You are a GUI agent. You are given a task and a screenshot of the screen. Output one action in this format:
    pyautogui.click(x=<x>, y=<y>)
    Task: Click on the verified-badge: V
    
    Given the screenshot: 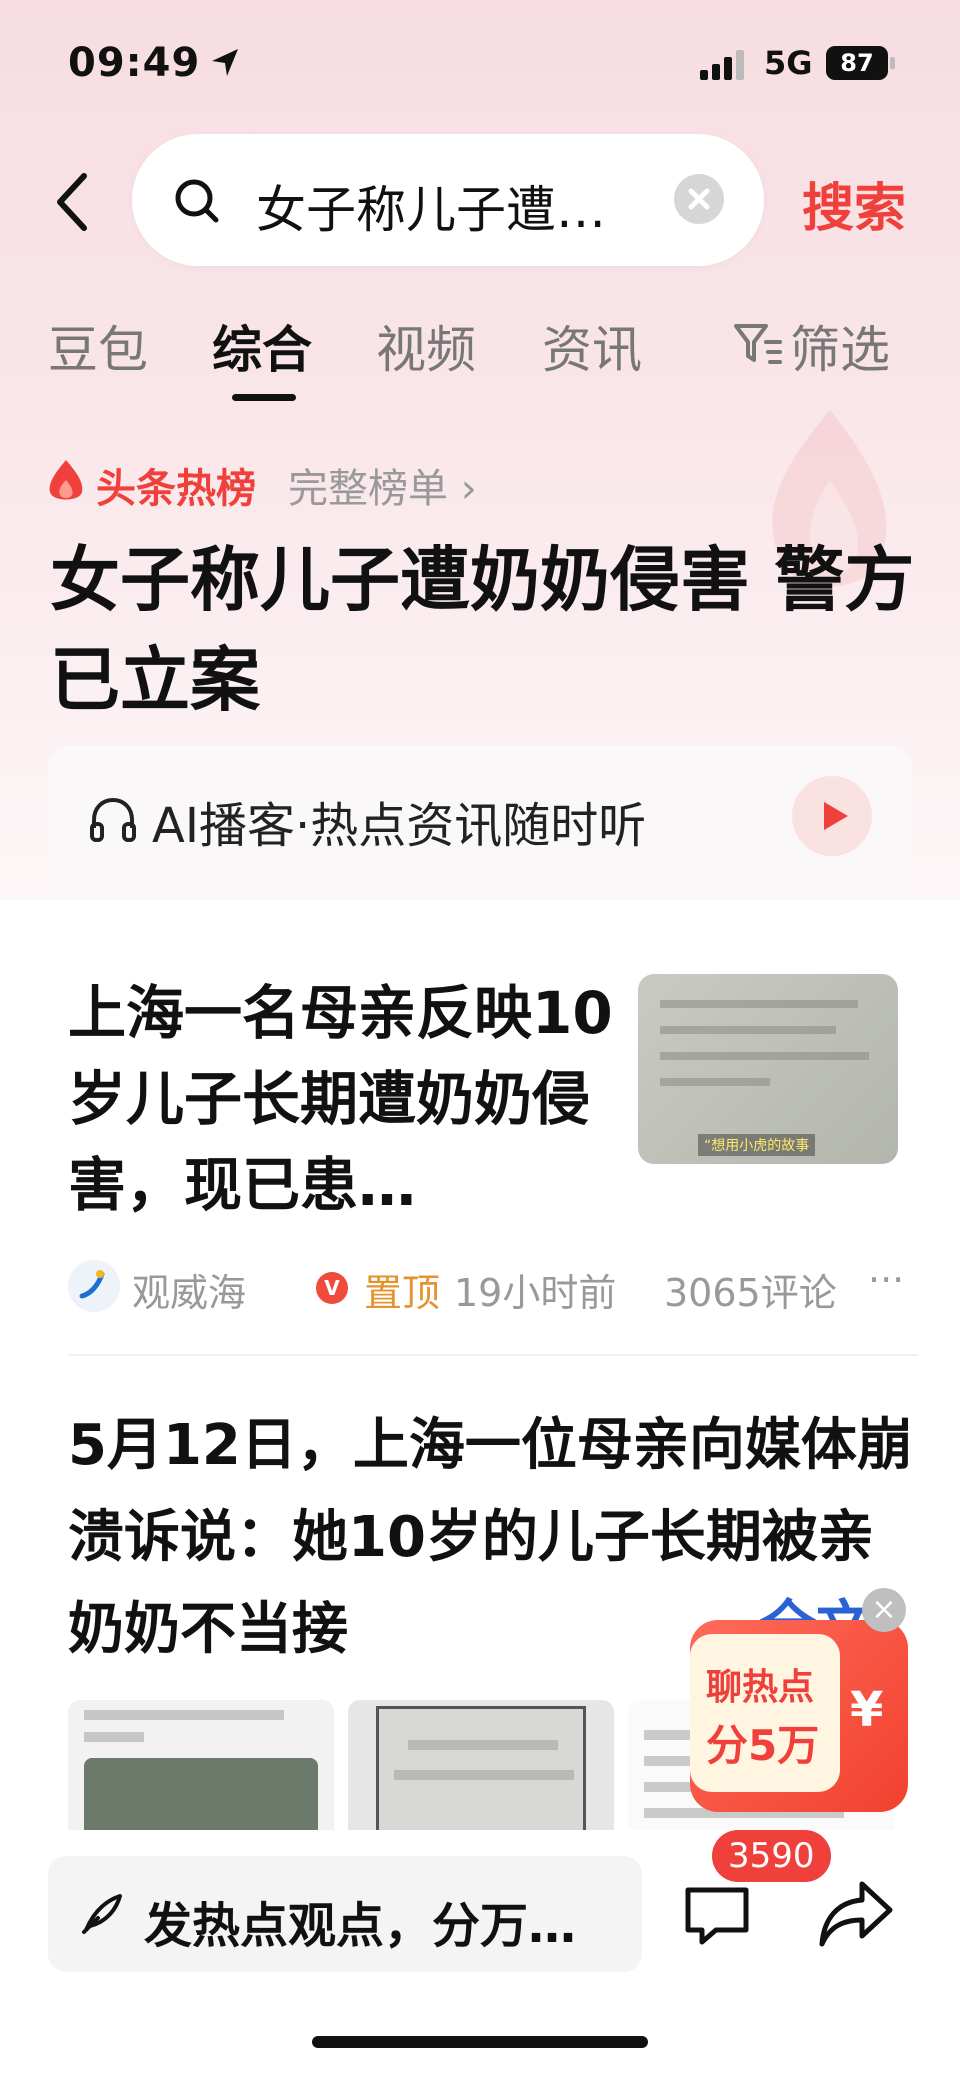 What is the action you would take?
    pyautogui.click(x=332, y=1288)
    